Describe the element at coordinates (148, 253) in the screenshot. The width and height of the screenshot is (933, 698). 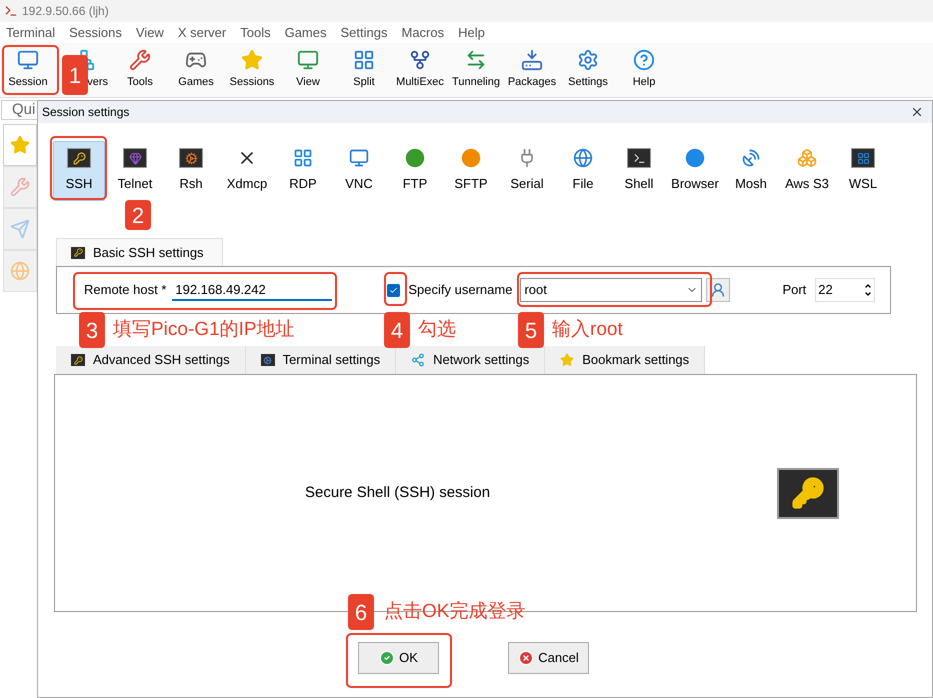
I see `tab-label: Basic SSH settings` at that location.